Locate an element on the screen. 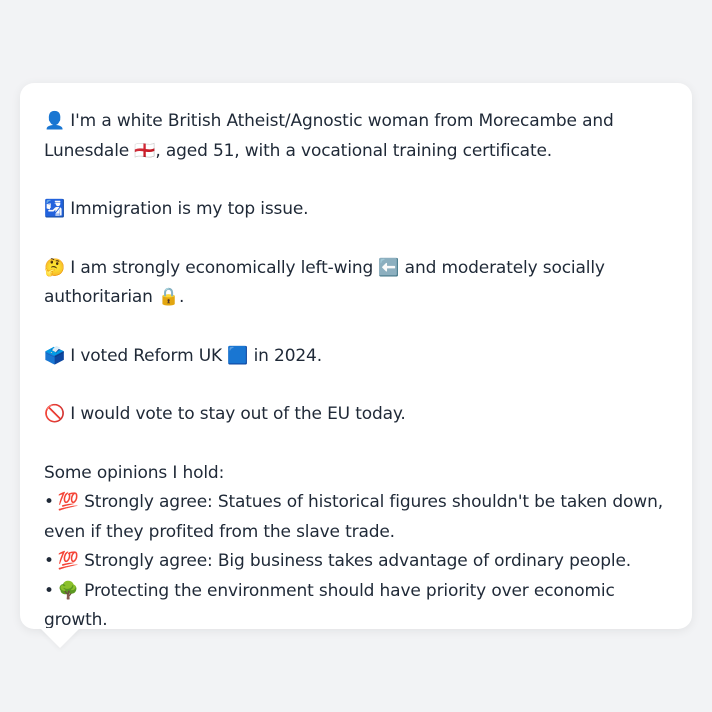 This screenshot has width=712, height=712. opinions-heading: Some opinions I hold: is located at coordinates (134, 472).